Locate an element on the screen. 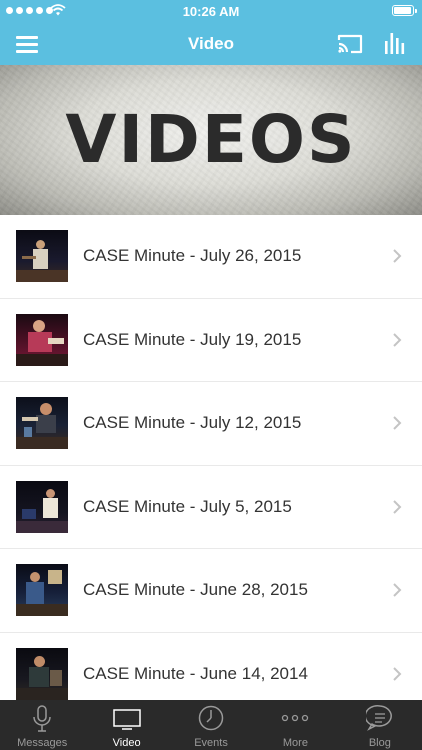  tab-more: More is located at coordinates (295, 725).